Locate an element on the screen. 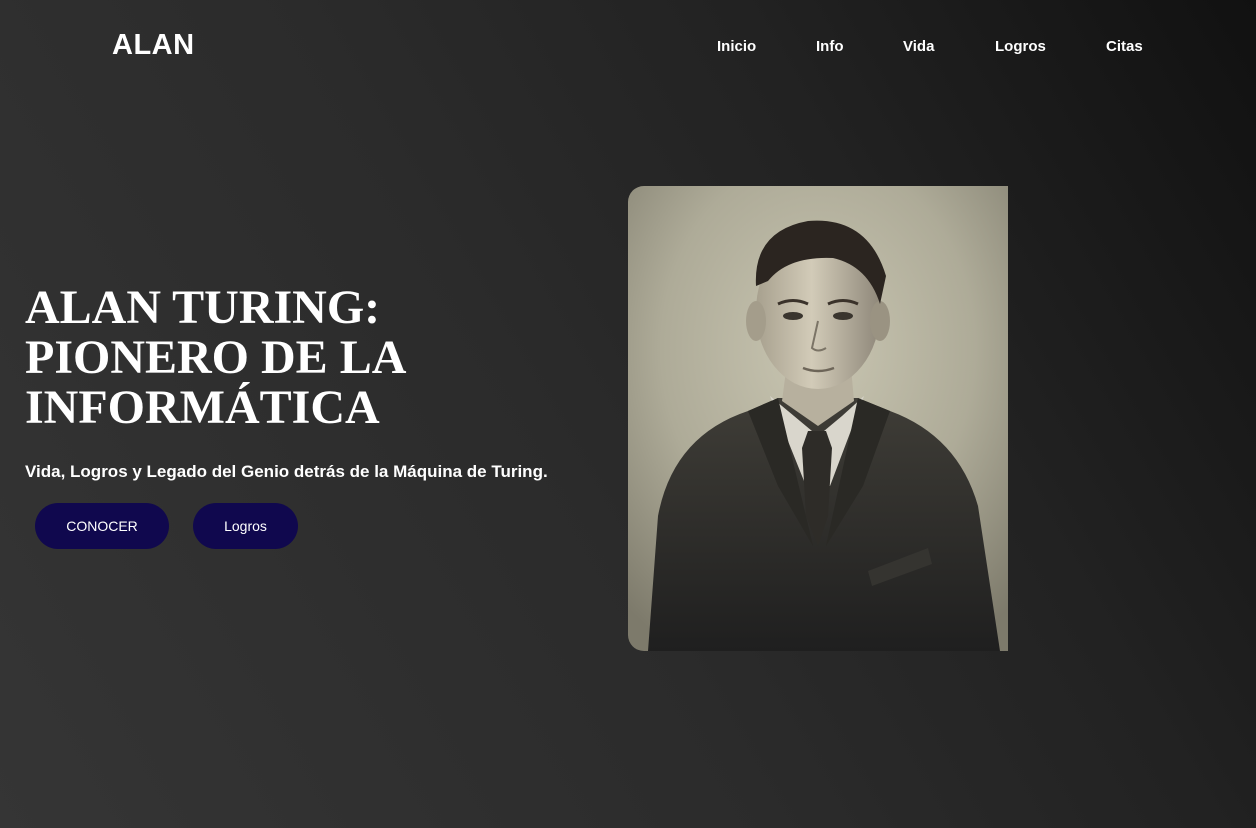 The image size is (1256, 828). nav-link-vida: Vida is located at coordinates (918, 46).